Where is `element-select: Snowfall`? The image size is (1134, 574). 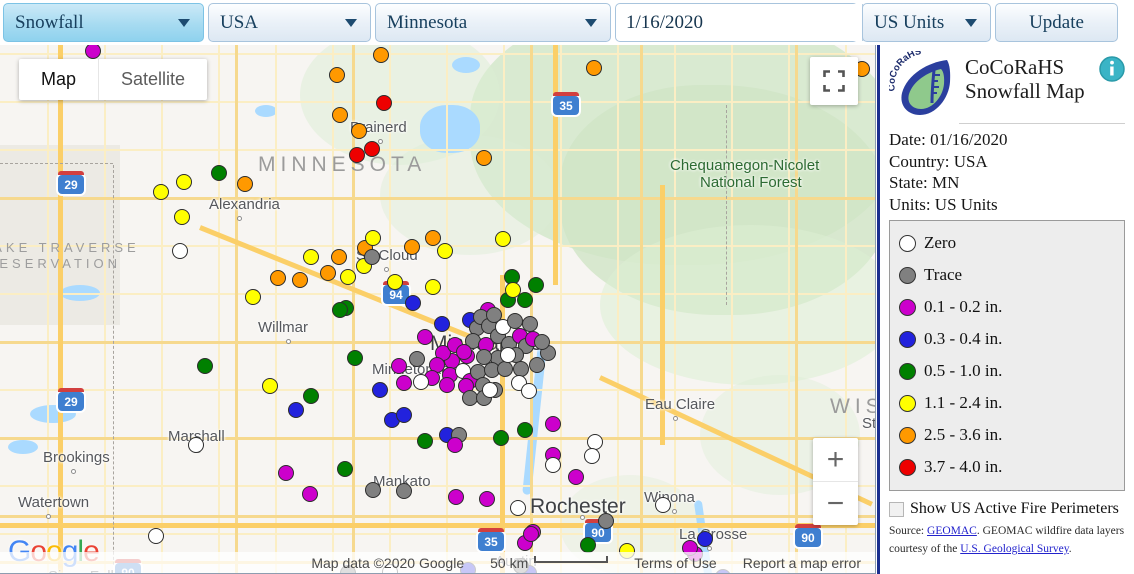
element-select: Snowfall is located at coordinates (103, 22).